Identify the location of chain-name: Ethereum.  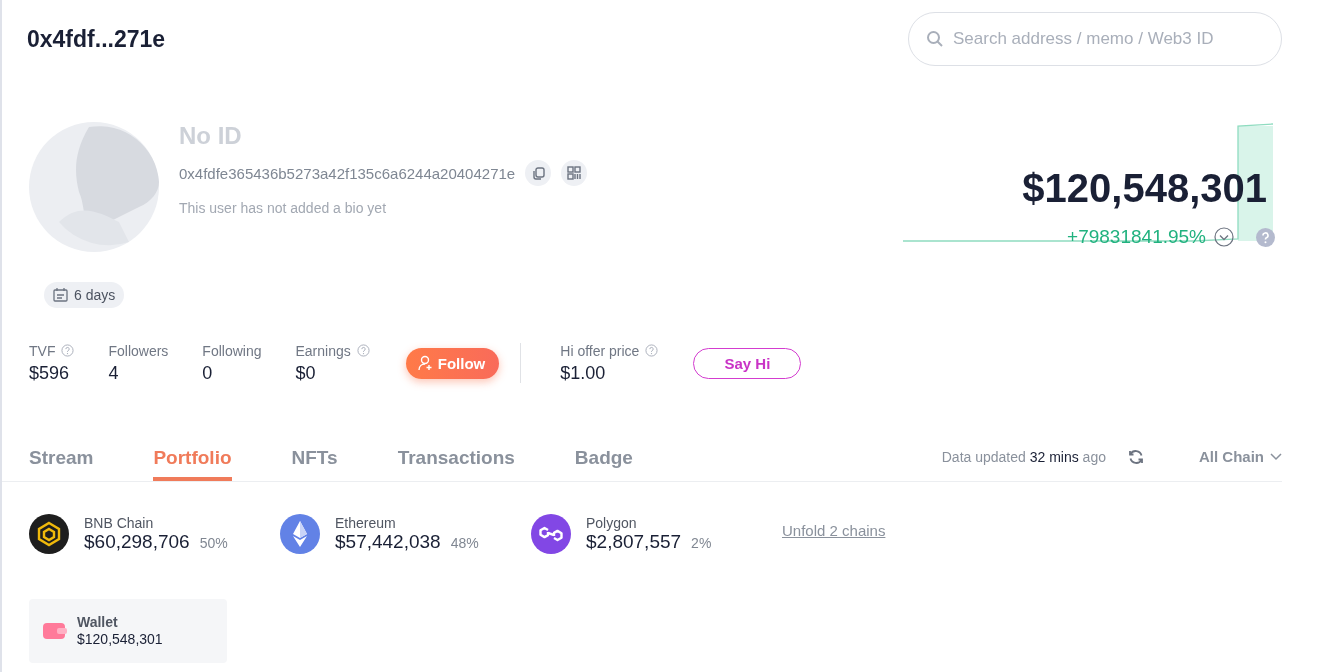
(366, 523).